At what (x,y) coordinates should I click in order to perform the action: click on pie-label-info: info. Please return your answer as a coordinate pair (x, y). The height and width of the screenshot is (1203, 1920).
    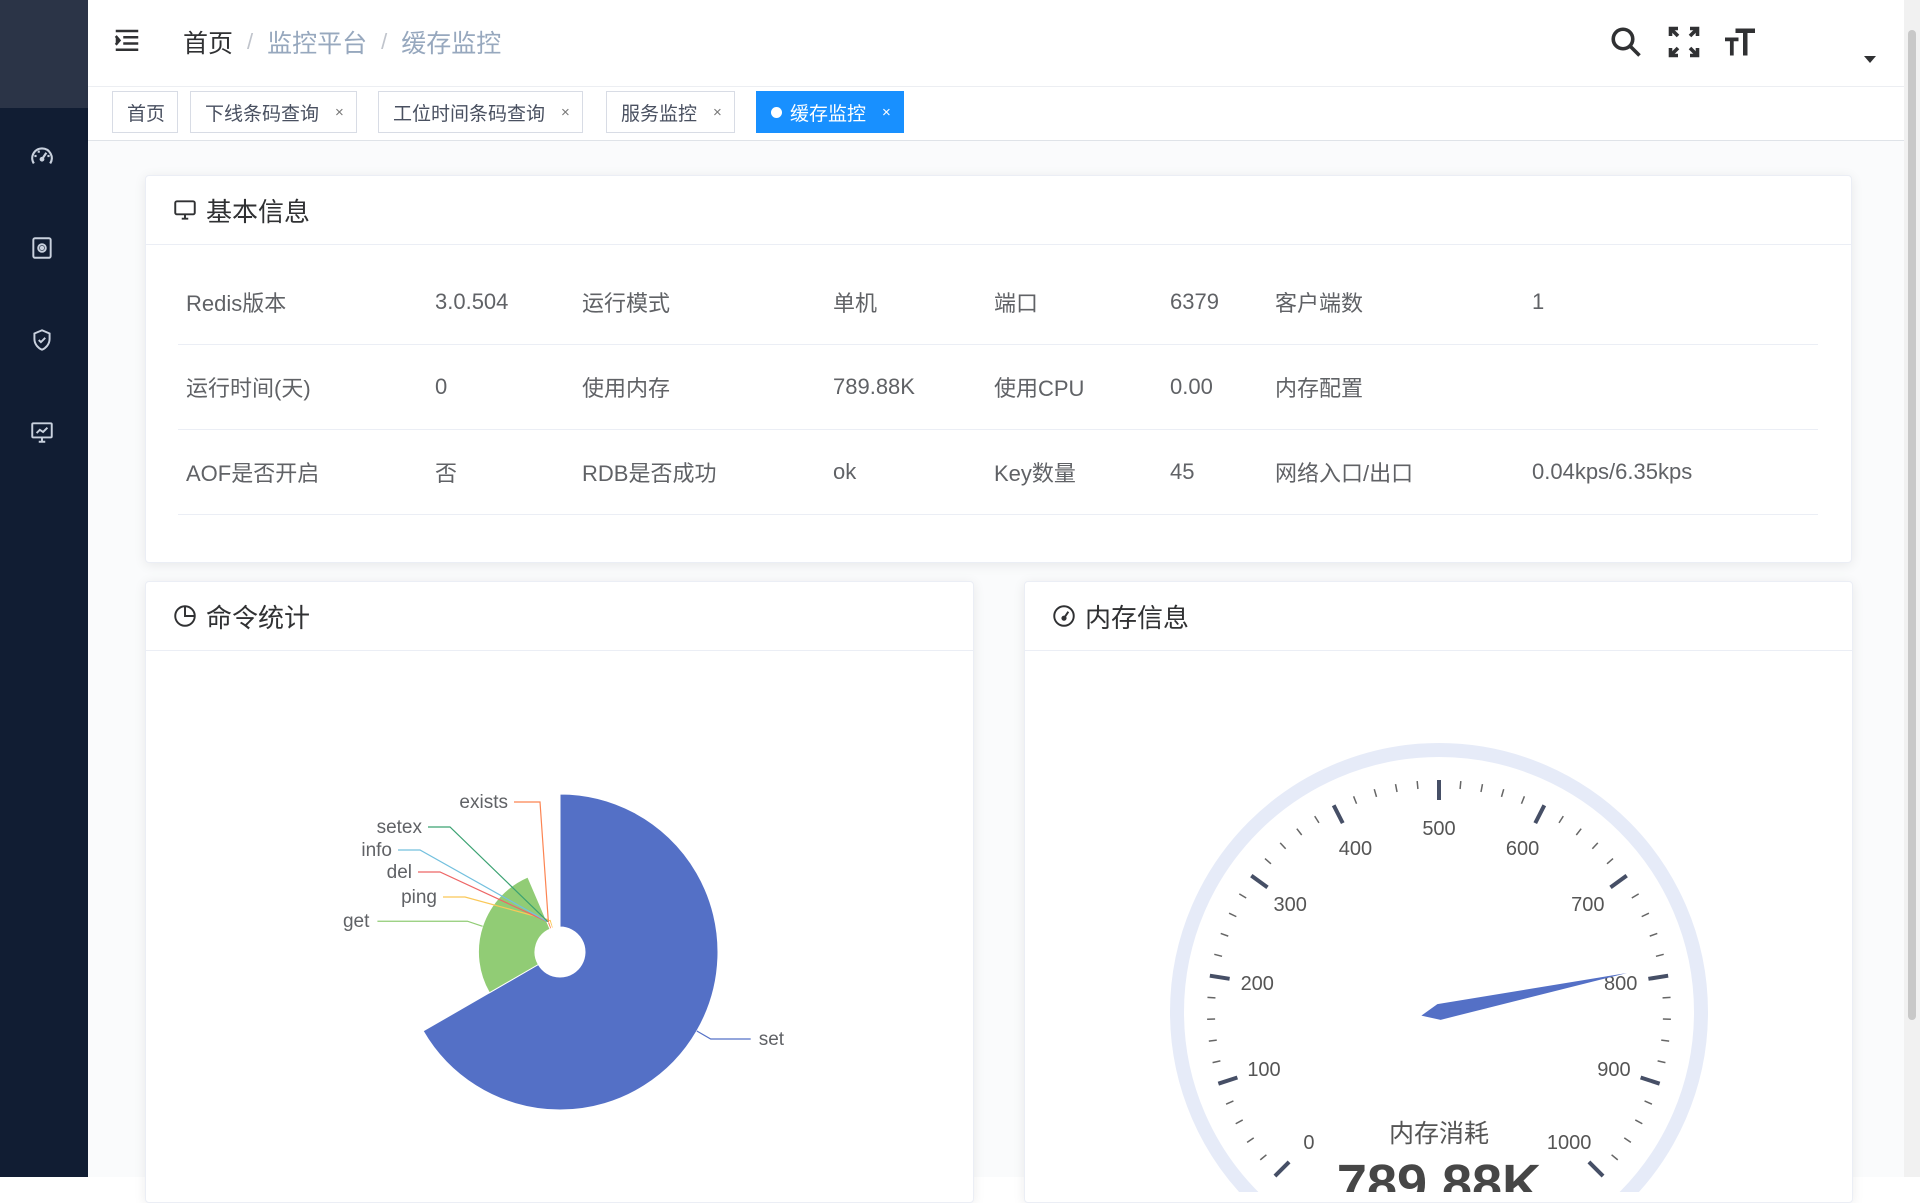
    Looking at the image, I should click on (376, 850).